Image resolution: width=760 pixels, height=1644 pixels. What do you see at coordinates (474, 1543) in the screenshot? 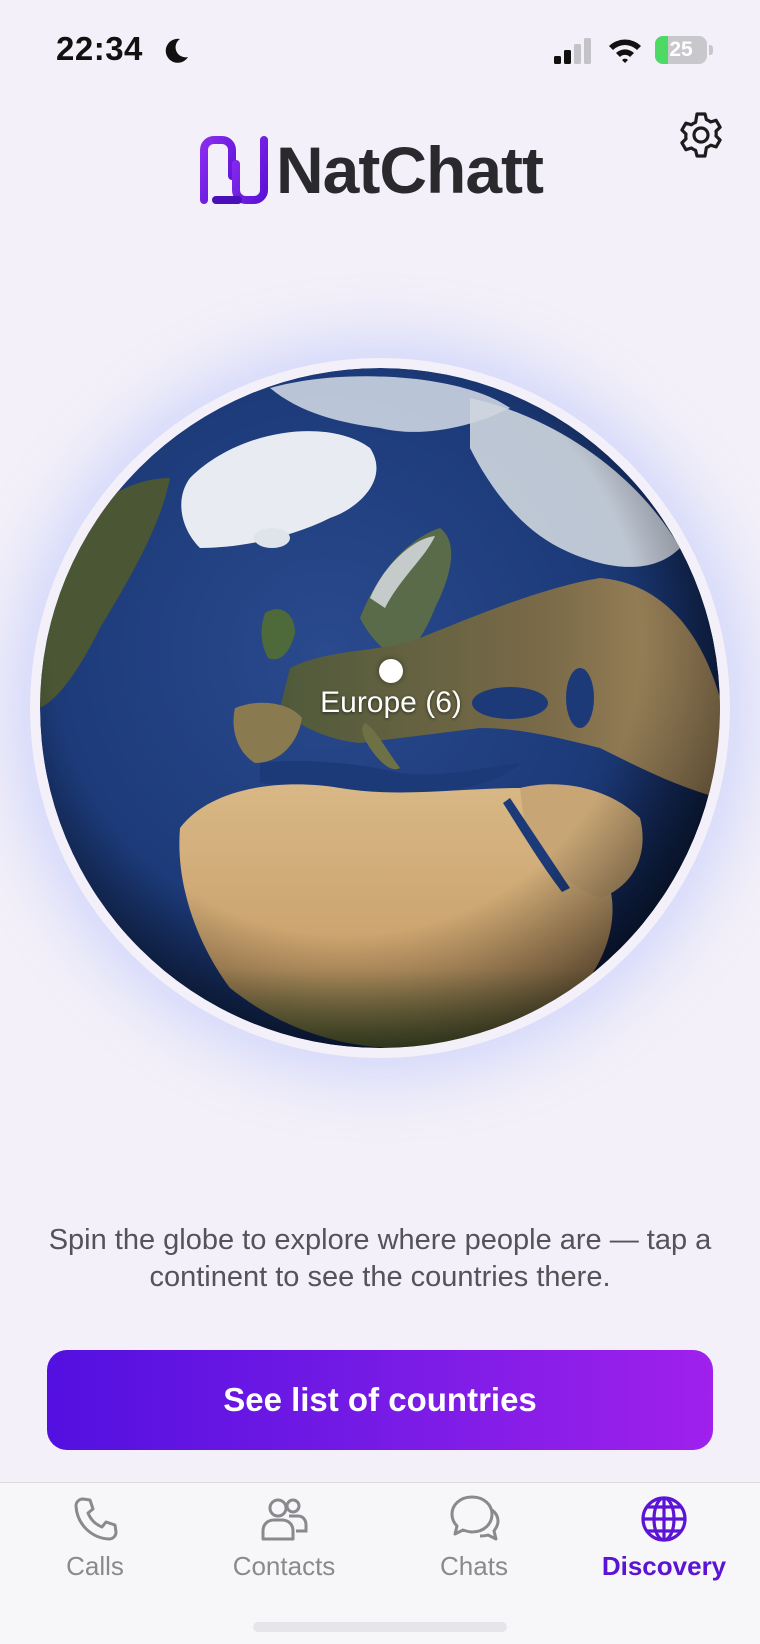
I see `tab-chats: Chats` at bounding box center [474, 1543].